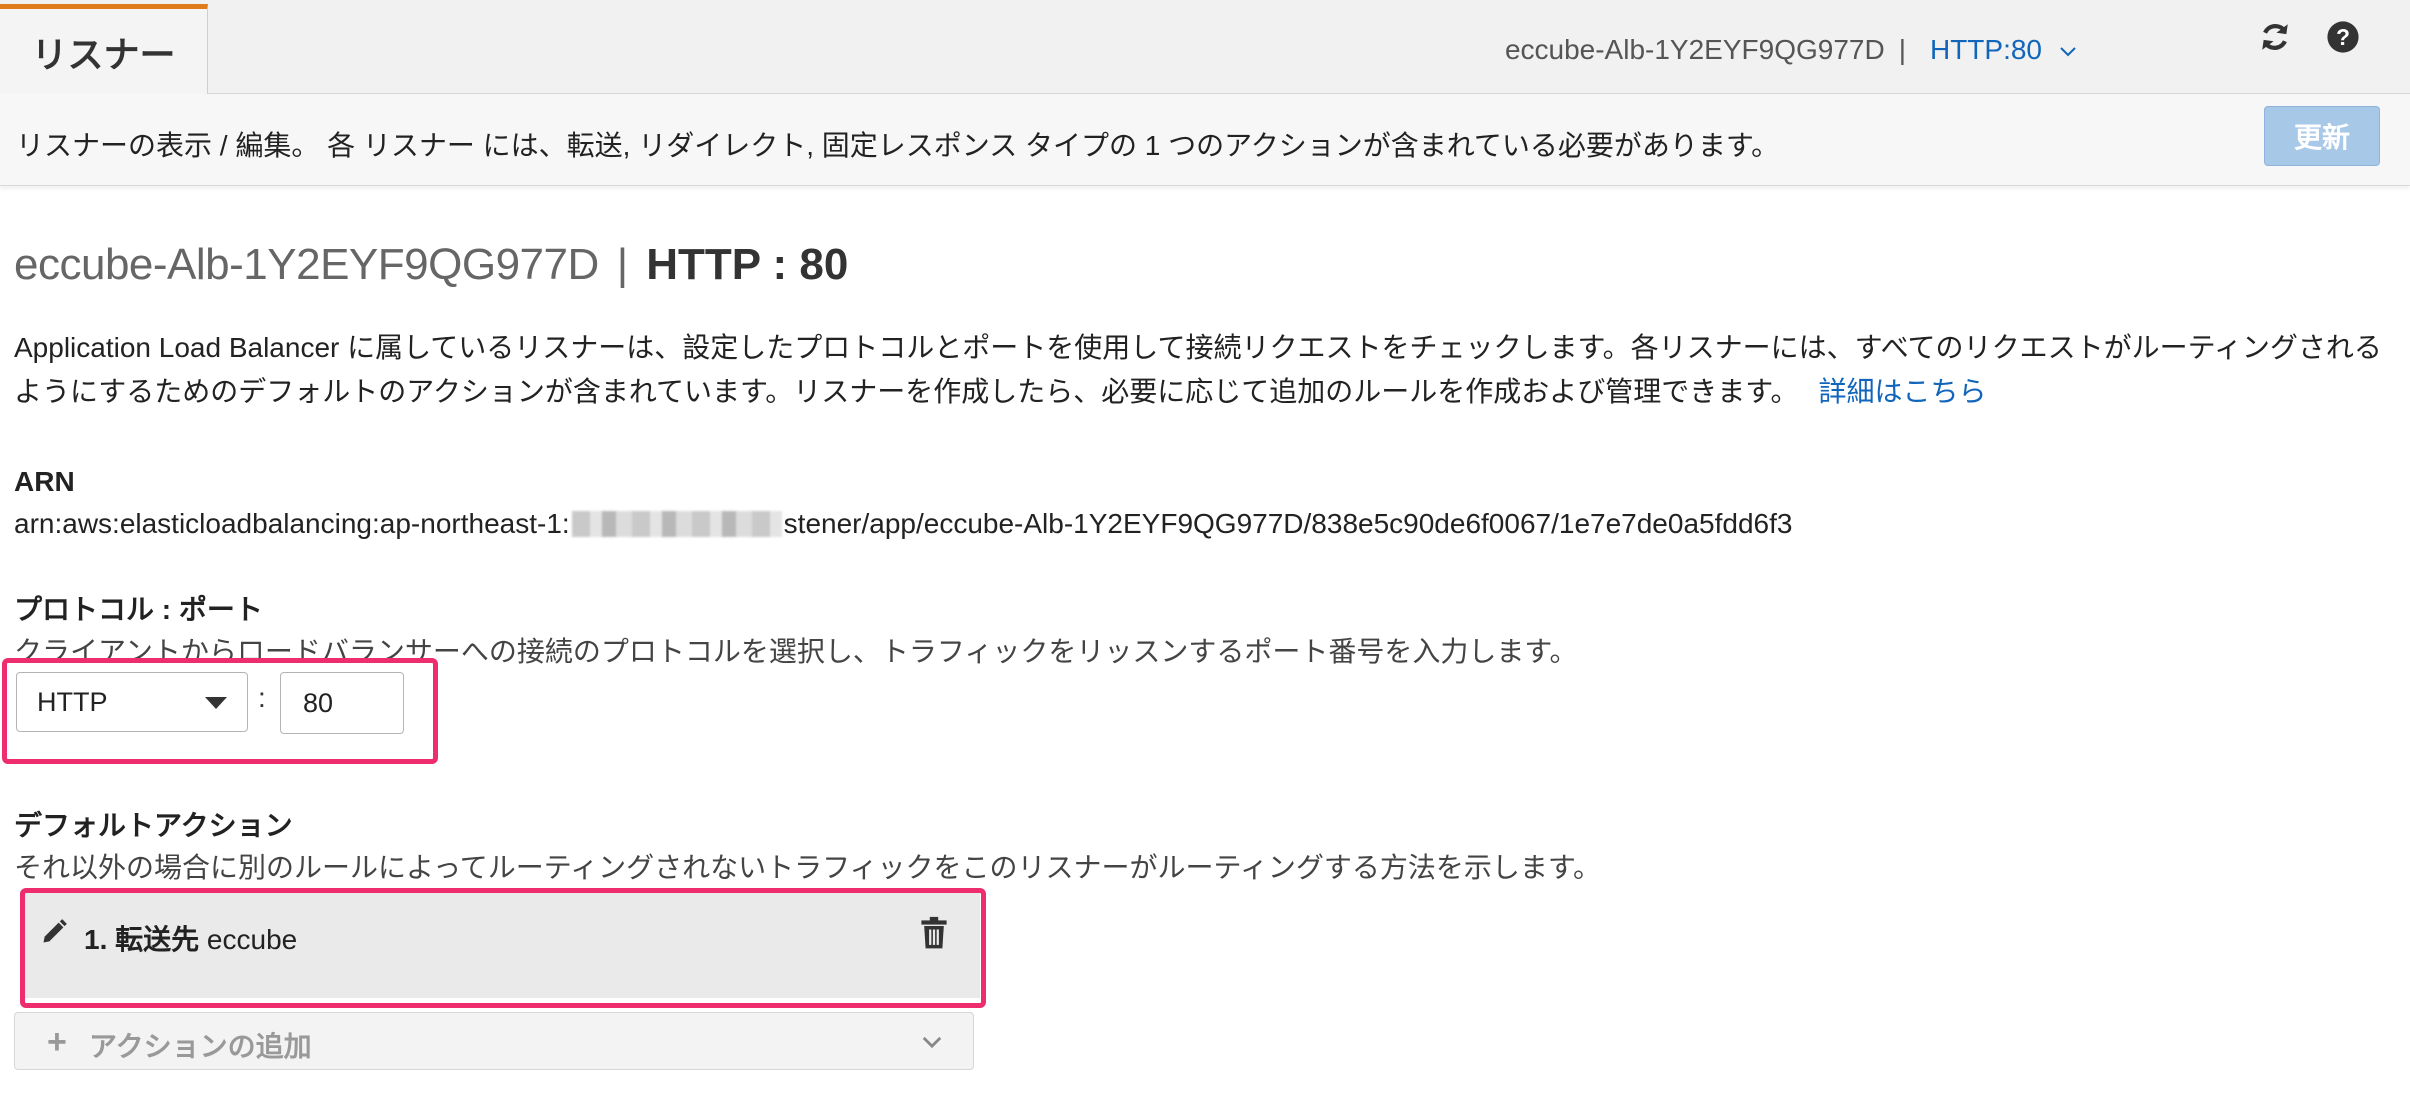 The width and height of the screenshot is (2410, 1104). I want to click on caret-down-icon, so click(216, 703).